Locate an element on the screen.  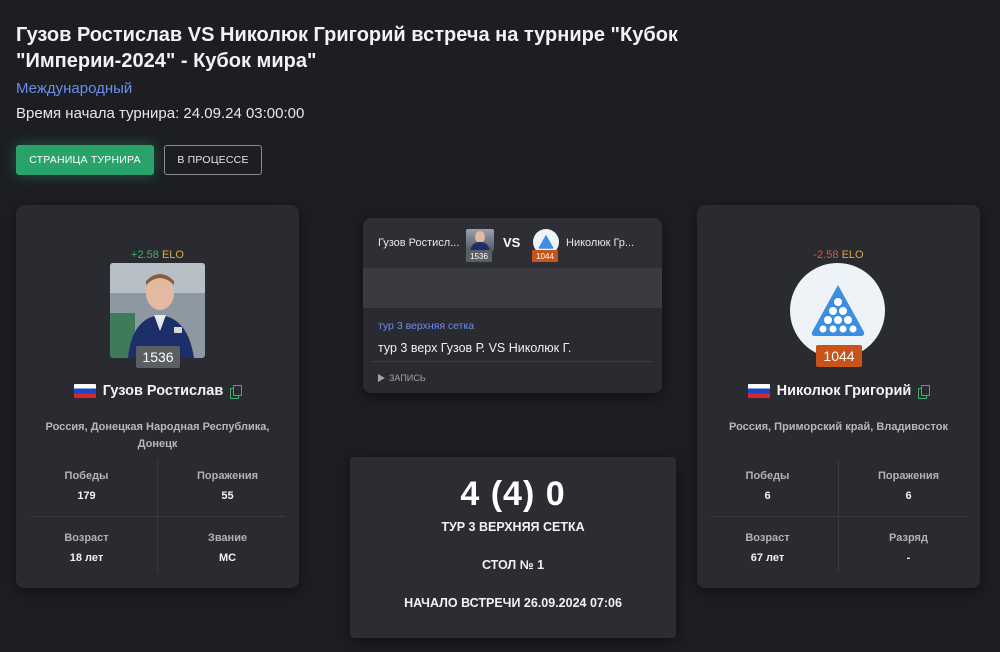
player1-elo-value: +2.58 is located at coordinates (145, 255).